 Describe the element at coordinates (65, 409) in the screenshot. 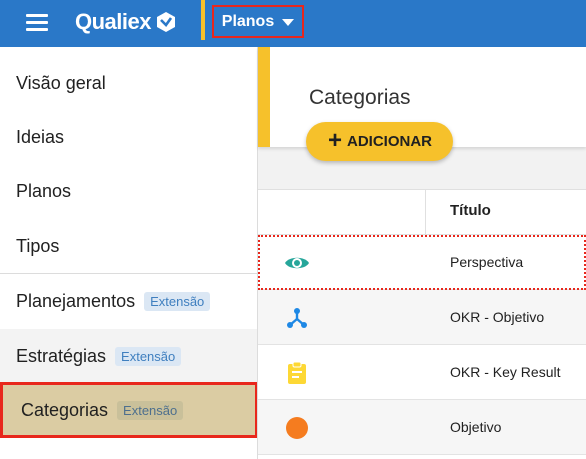

I see `sidebar-item-label: Categorias` at that location.